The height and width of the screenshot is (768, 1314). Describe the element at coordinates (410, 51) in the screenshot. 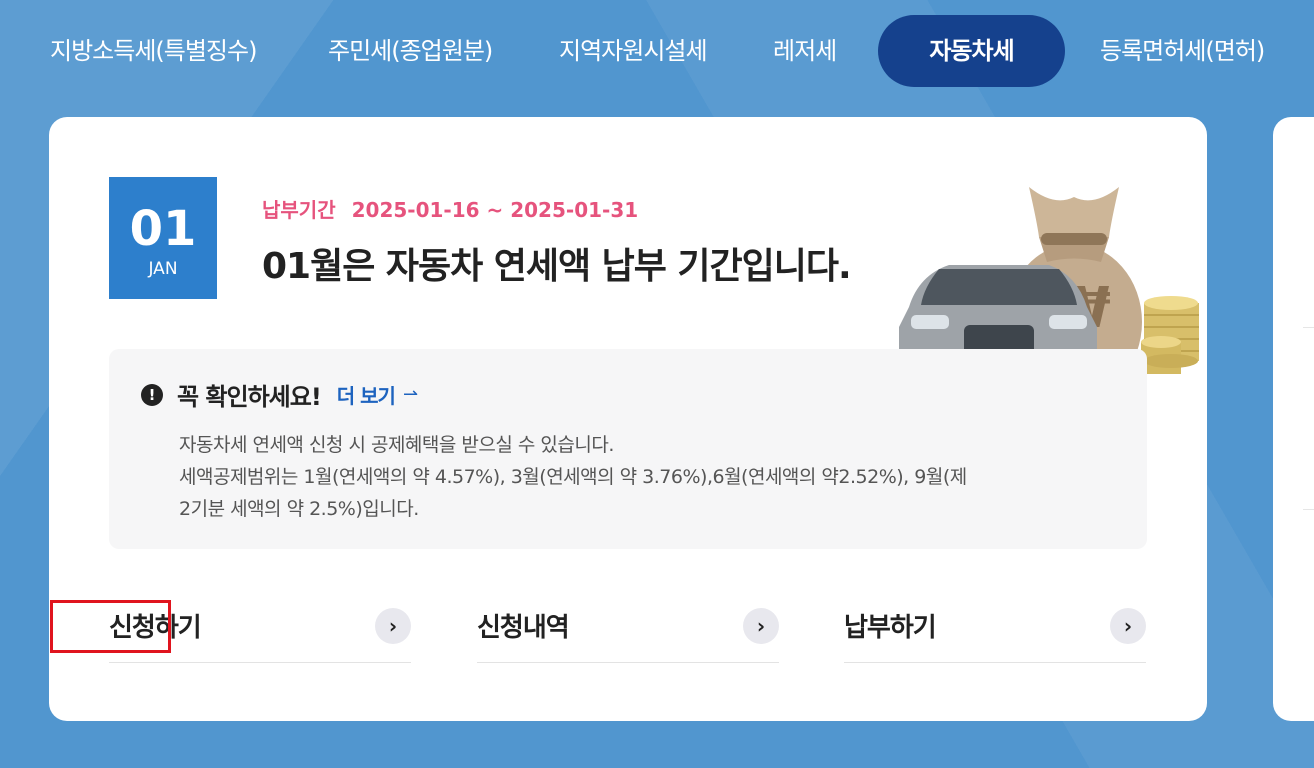

I see `tab-resident-tax: 주민세(종업원분)` at that location.